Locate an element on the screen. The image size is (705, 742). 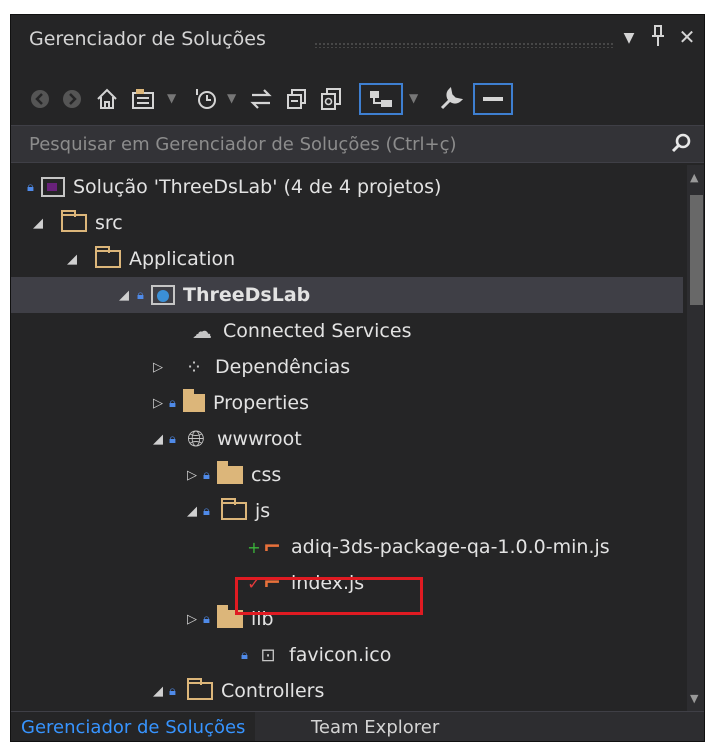
tree-item-controllers: ◢ 🔒︎ Controllers is located at coordinates (347, 691).